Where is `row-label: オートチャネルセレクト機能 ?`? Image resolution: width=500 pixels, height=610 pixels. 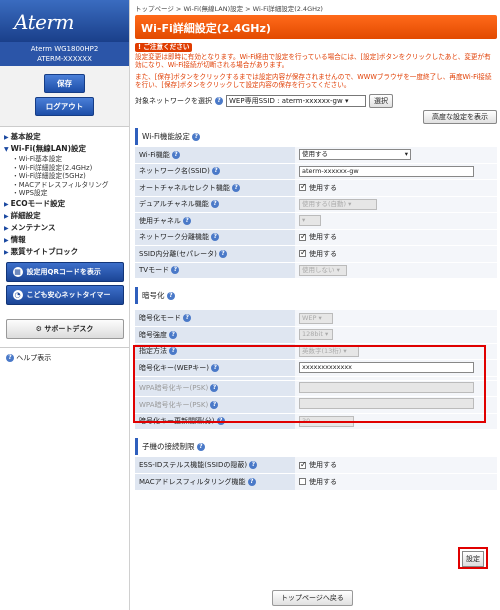
row-label: オートチャネルセレクト機能 ? is located at coordinates (215, 188).